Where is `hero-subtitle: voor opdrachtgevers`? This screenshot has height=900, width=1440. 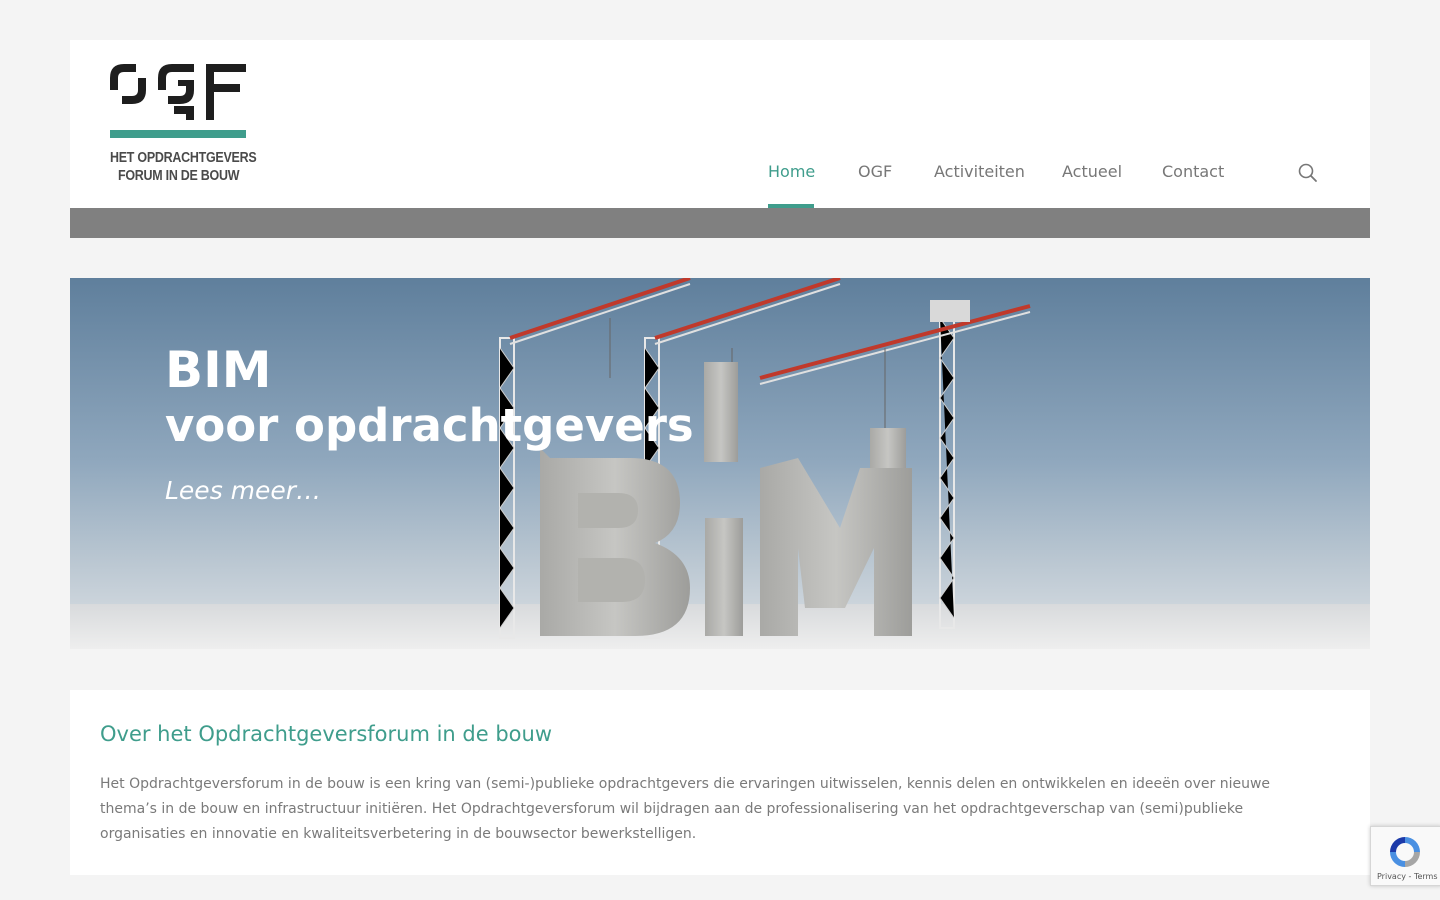 hero-subtitle: voor opdrachtgevers is located at coordinates (429, 425).